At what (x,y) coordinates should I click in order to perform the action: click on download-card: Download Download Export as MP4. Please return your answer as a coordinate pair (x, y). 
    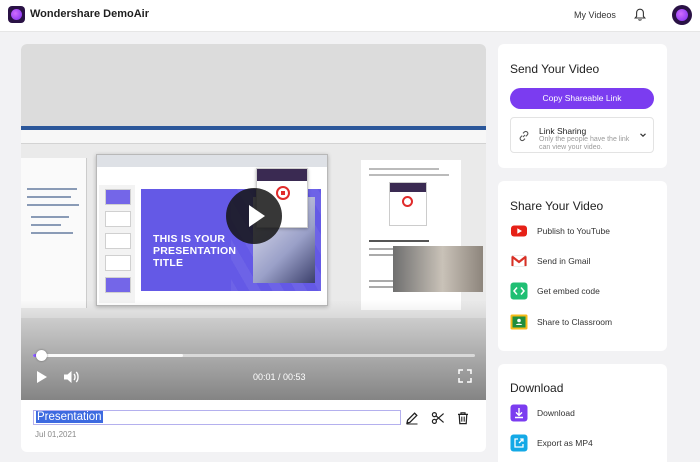
    Looking at the image, I should click on (582, 413).